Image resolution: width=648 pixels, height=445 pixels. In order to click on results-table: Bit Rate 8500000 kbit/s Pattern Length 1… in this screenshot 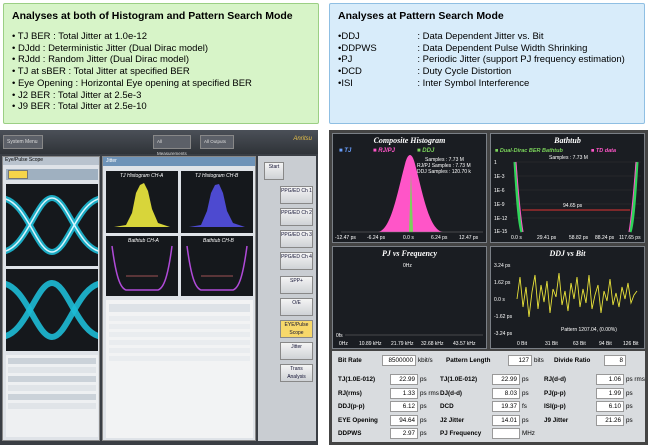, I will do `click(488, 396)`.